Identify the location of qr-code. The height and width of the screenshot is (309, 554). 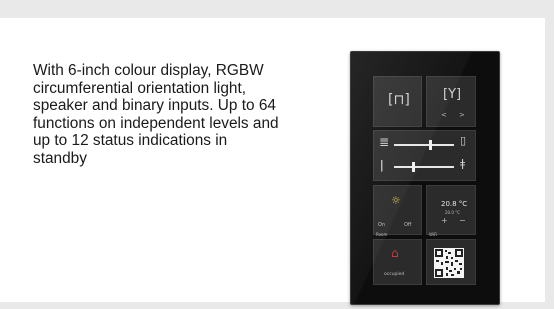
(449, 263).